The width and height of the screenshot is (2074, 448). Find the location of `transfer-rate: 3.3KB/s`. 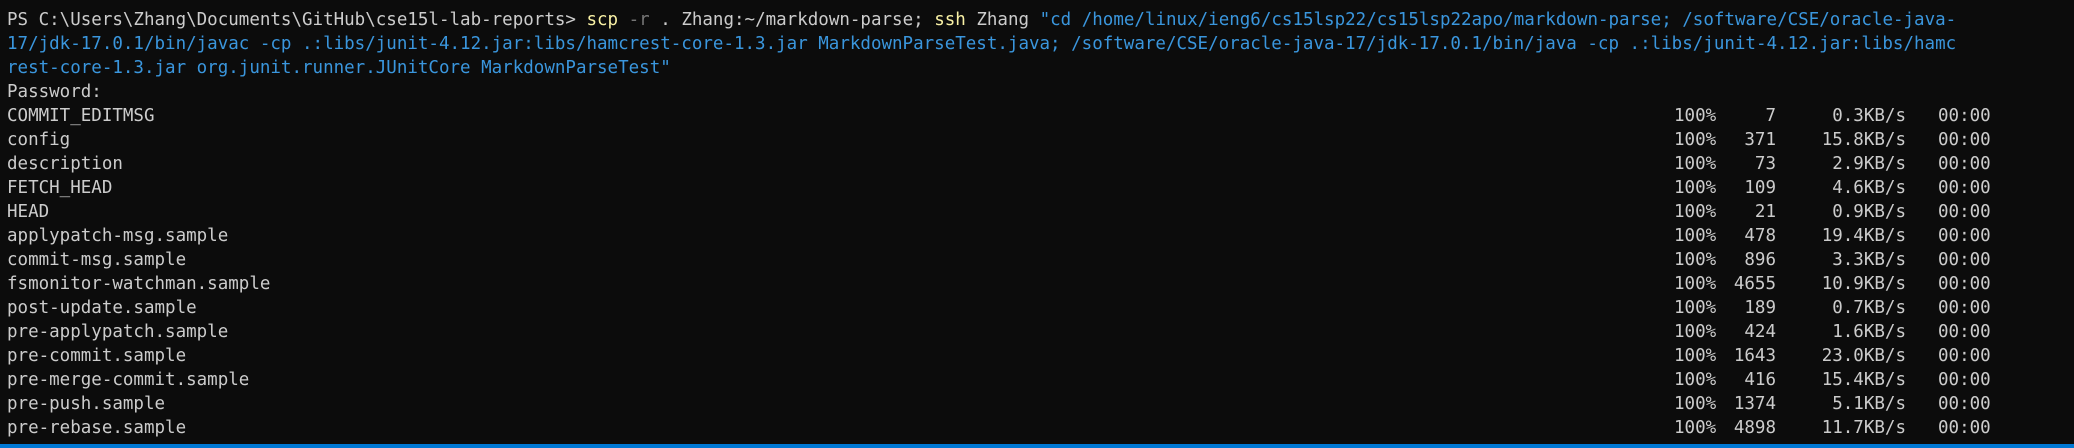

transfer-rate: 3.3KB/s is located at coordinates (1869, 260).